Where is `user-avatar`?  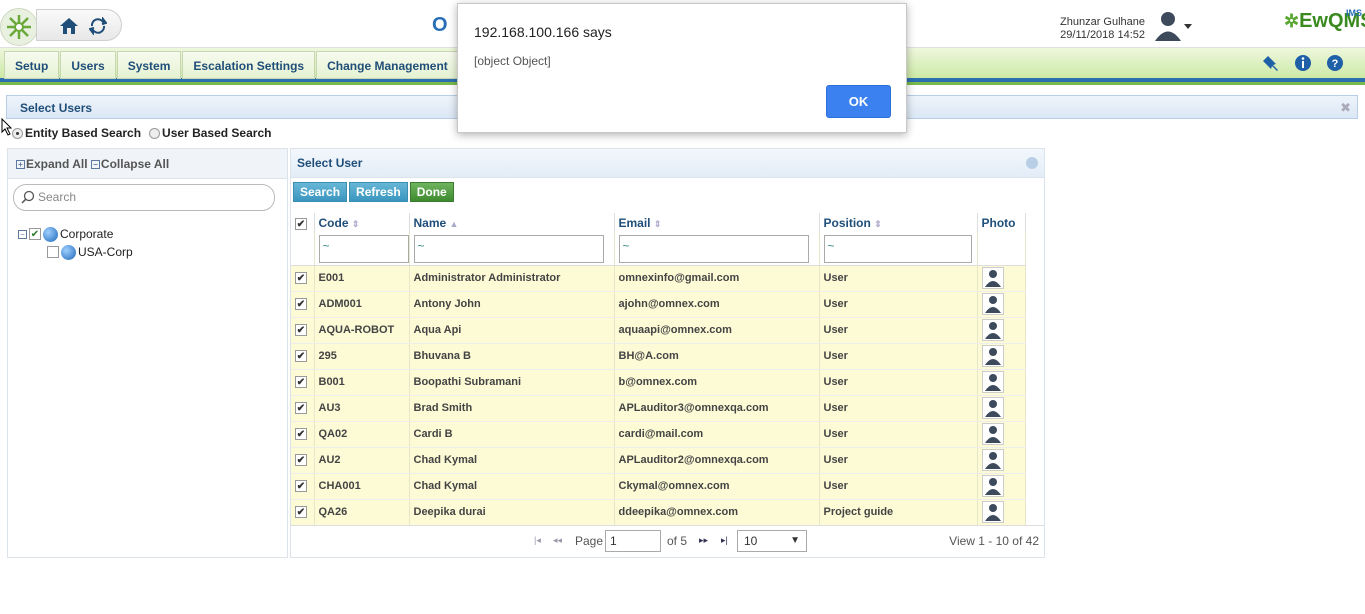 user-avatar is located at coordinates (1172, 26).